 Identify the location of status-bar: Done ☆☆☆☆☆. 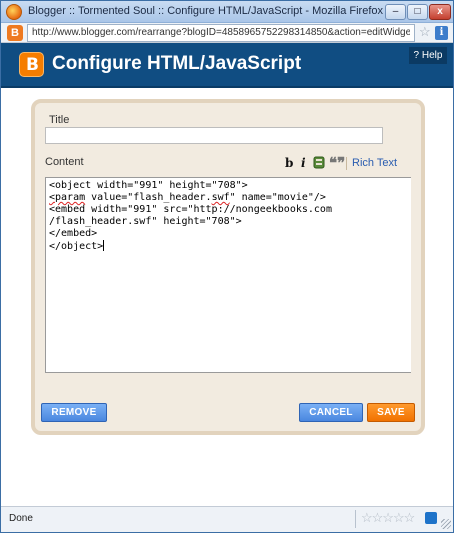
(227, 519).